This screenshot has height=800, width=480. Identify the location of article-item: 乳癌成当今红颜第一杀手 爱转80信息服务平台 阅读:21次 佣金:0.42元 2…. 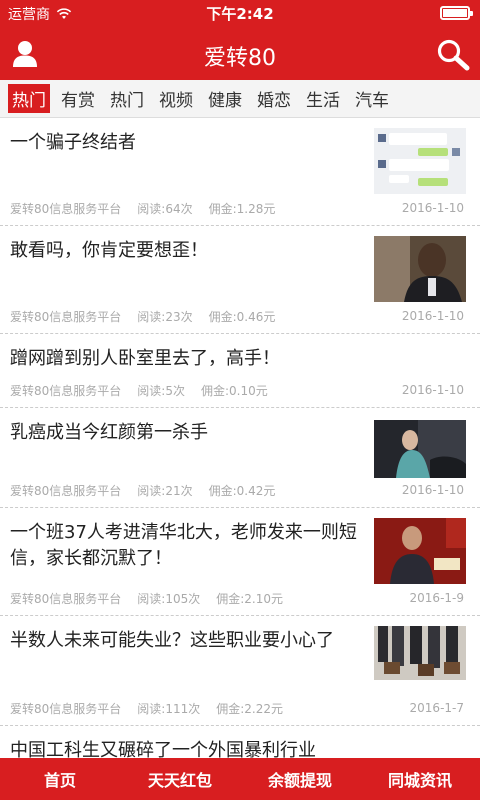
(240, 458).